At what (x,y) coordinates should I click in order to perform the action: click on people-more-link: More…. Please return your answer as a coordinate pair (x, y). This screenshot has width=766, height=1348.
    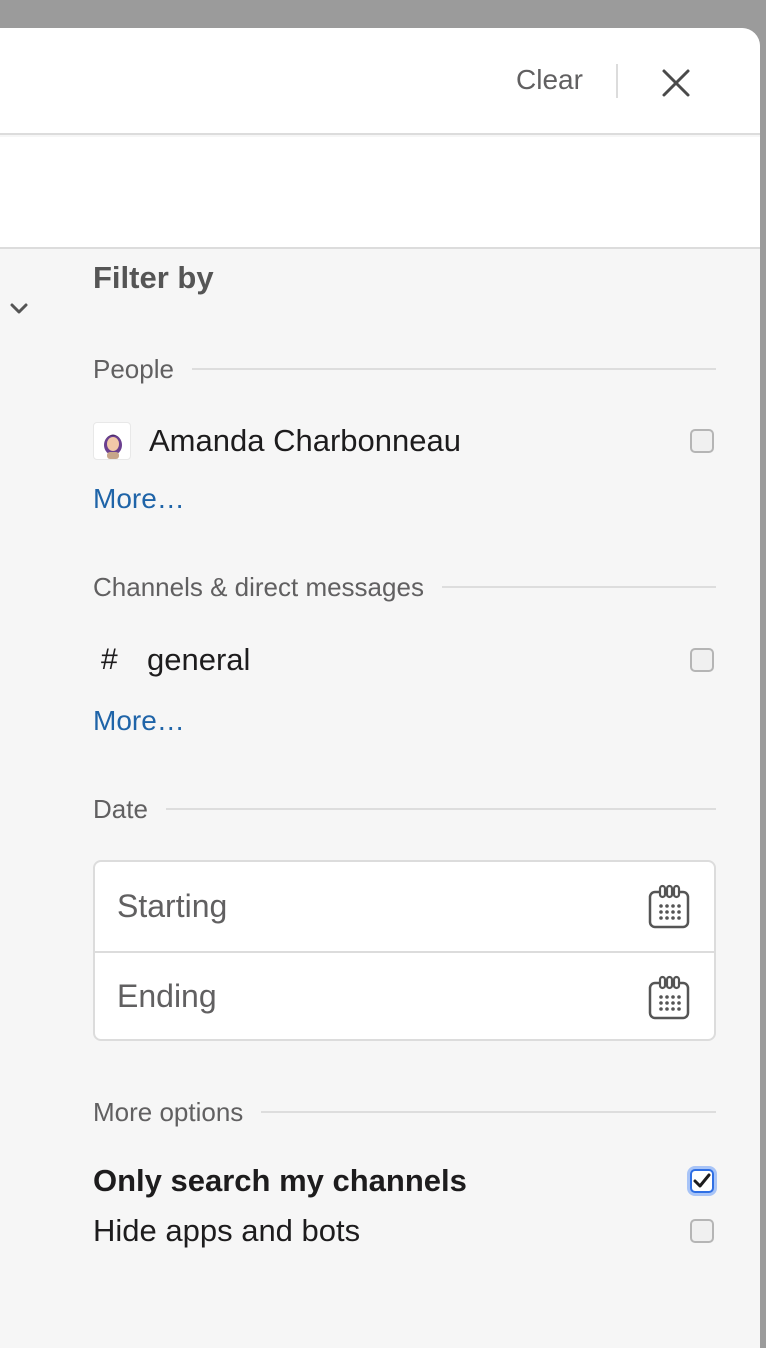
    Looking at the image, I should click on (139, 499).